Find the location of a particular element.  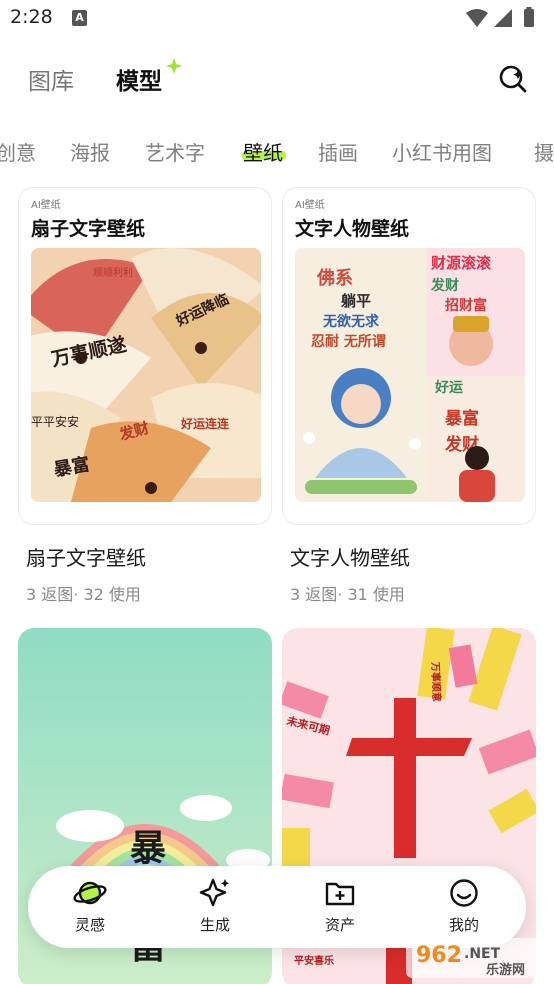

char-art-text-6: 发财 is located at coordinates (444, 285).